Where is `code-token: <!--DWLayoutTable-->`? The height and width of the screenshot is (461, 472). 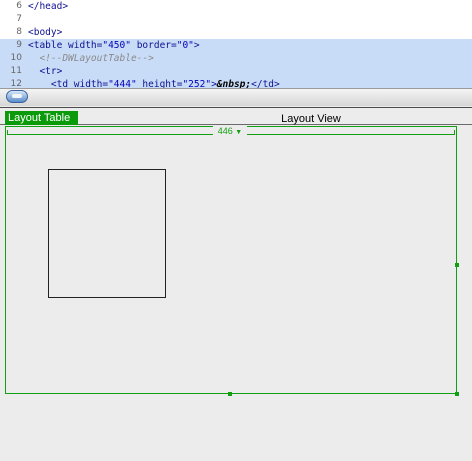 code-token: <!--DWLayoutTable--> is located at coordinates (91, 58).